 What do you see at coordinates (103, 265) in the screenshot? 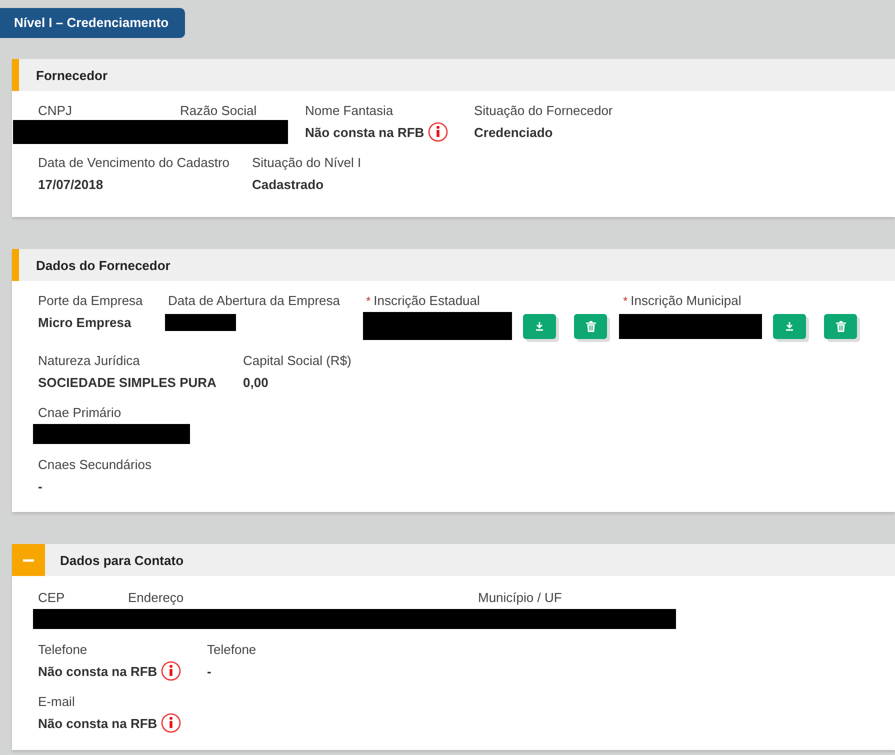
I see `section-title: Dados do Fornecedor` at bounding box center [103, 265].